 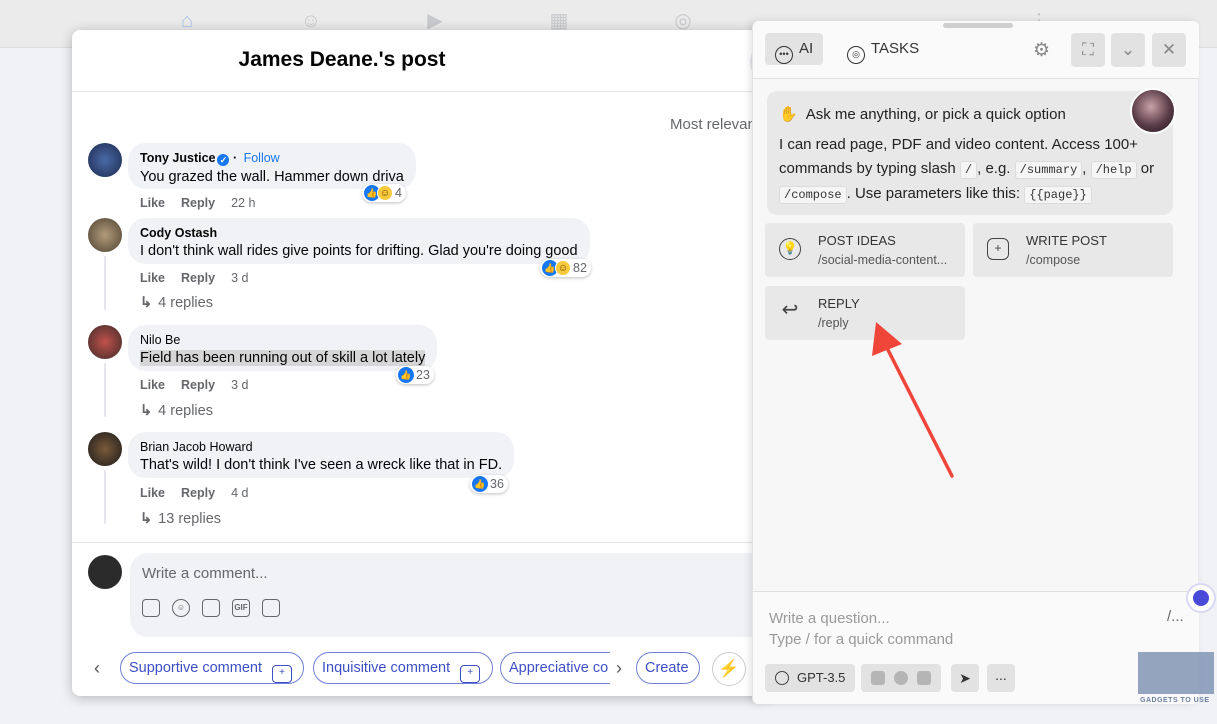 What do you see at coordinates (668, 668) in the screenshot?
I see `create-pill: Create` at bounding box center [668, 668].